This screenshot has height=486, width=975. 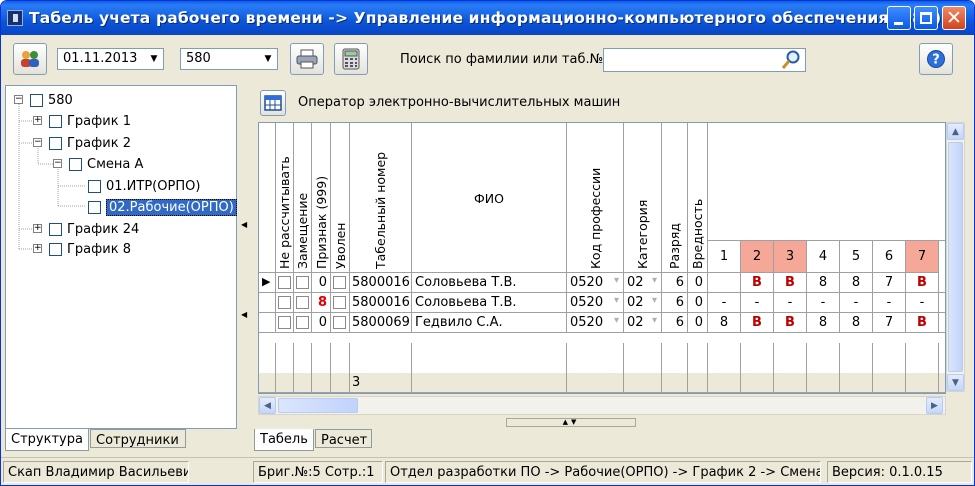 What do you see at coordinates (571, 422) in the screenshot?
I see `horizontal-splitter: ▲▼` at bounding box center [571, 422].